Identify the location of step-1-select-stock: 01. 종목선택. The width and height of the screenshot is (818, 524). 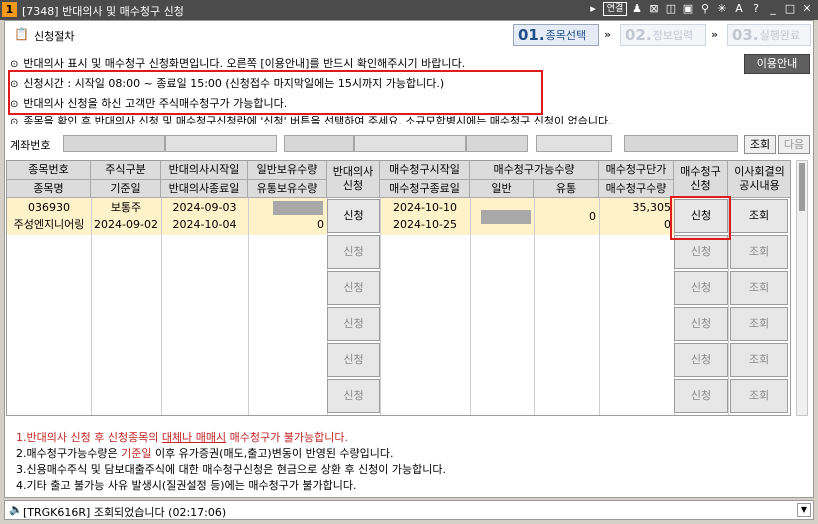
(556, 35).